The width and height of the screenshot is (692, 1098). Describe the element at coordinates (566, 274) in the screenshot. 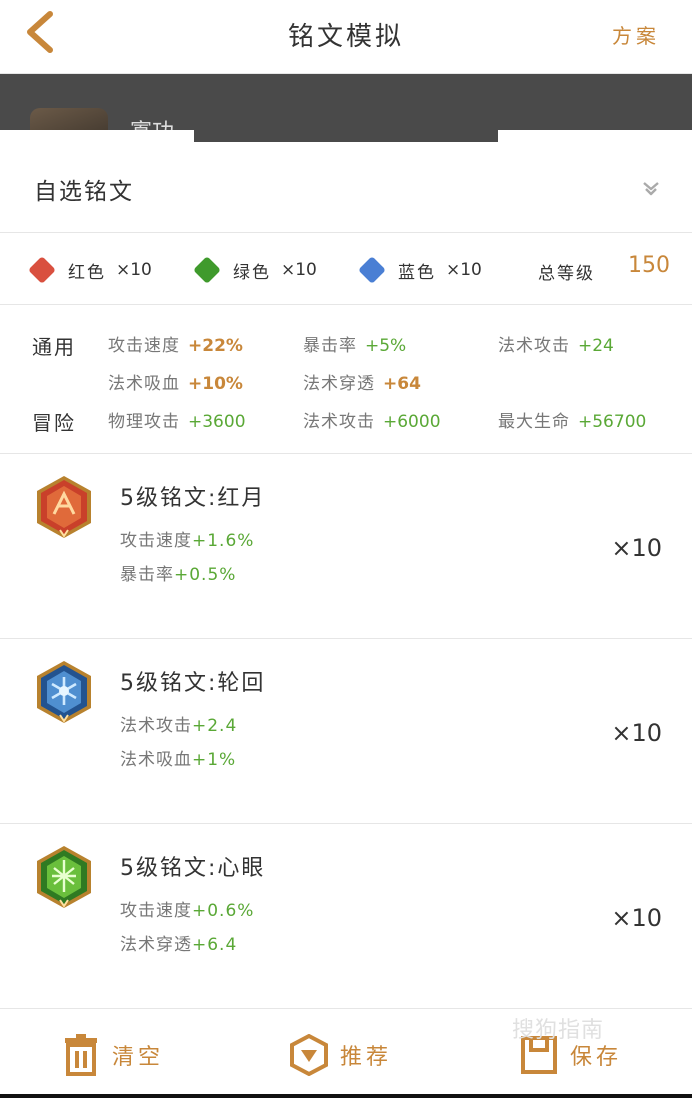

I see `total-level-label: 总等级` at that location.